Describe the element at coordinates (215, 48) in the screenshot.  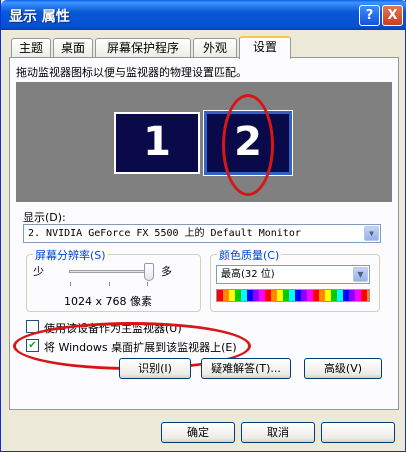
I see `tab-appearance: 外观` at that location.